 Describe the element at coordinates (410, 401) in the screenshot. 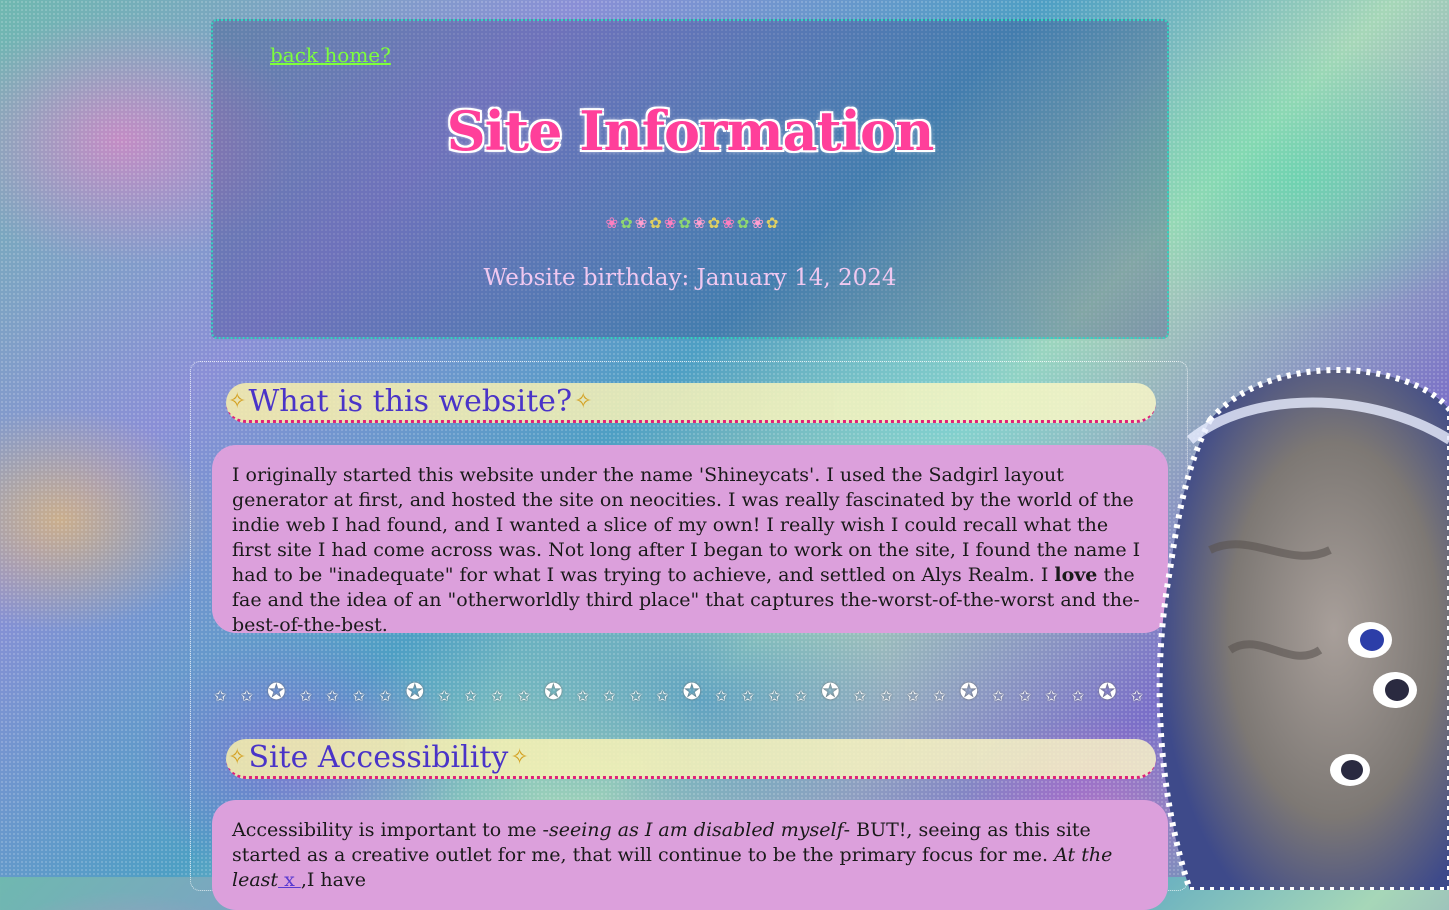

I see `section-heading-text: What is this website?` at that location.